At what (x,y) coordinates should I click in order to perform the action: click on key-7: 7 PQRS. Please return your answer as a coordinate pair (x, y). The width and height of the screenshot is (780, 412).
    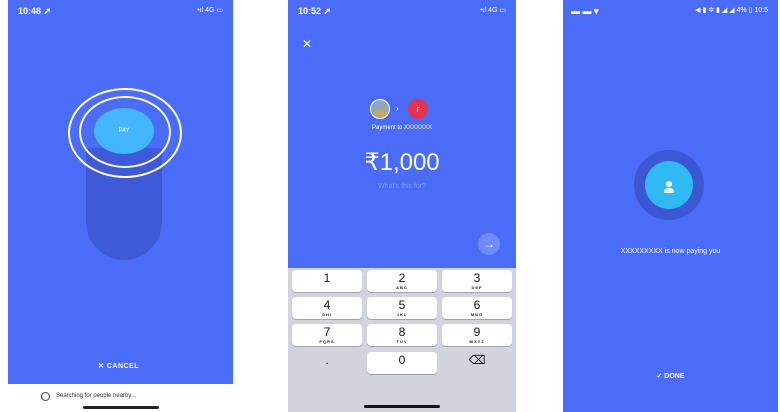
    Looking at the image, I should click on (327, 335).